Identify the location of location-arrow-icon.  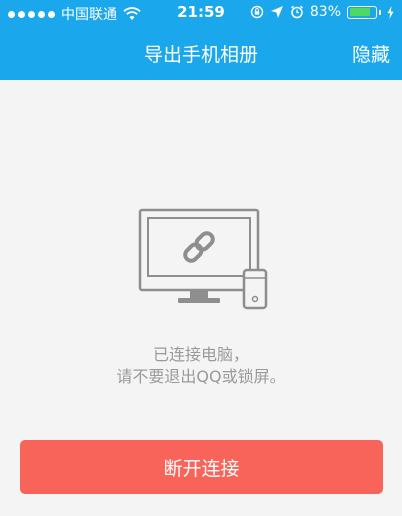
(276, 12).